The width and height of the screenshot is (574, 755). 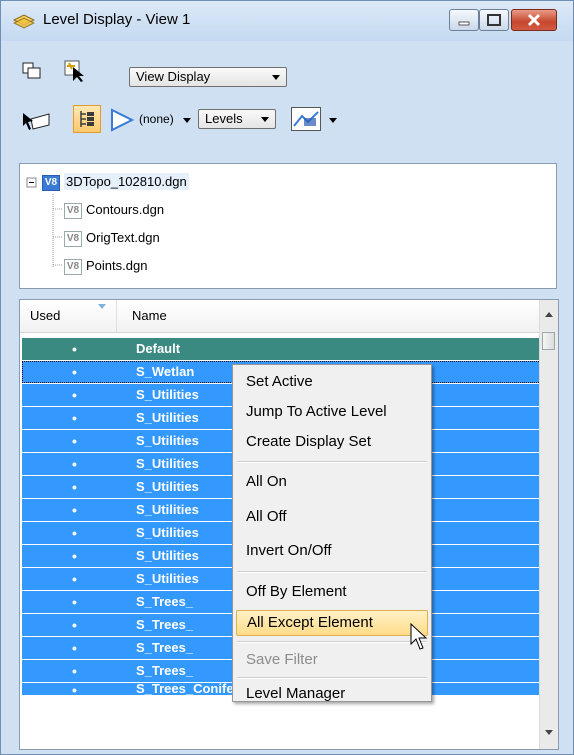 What do you see at coordinates (87, 119) in the screenshot?
I see `list-view-toggle` at bounding box center [87, 119].